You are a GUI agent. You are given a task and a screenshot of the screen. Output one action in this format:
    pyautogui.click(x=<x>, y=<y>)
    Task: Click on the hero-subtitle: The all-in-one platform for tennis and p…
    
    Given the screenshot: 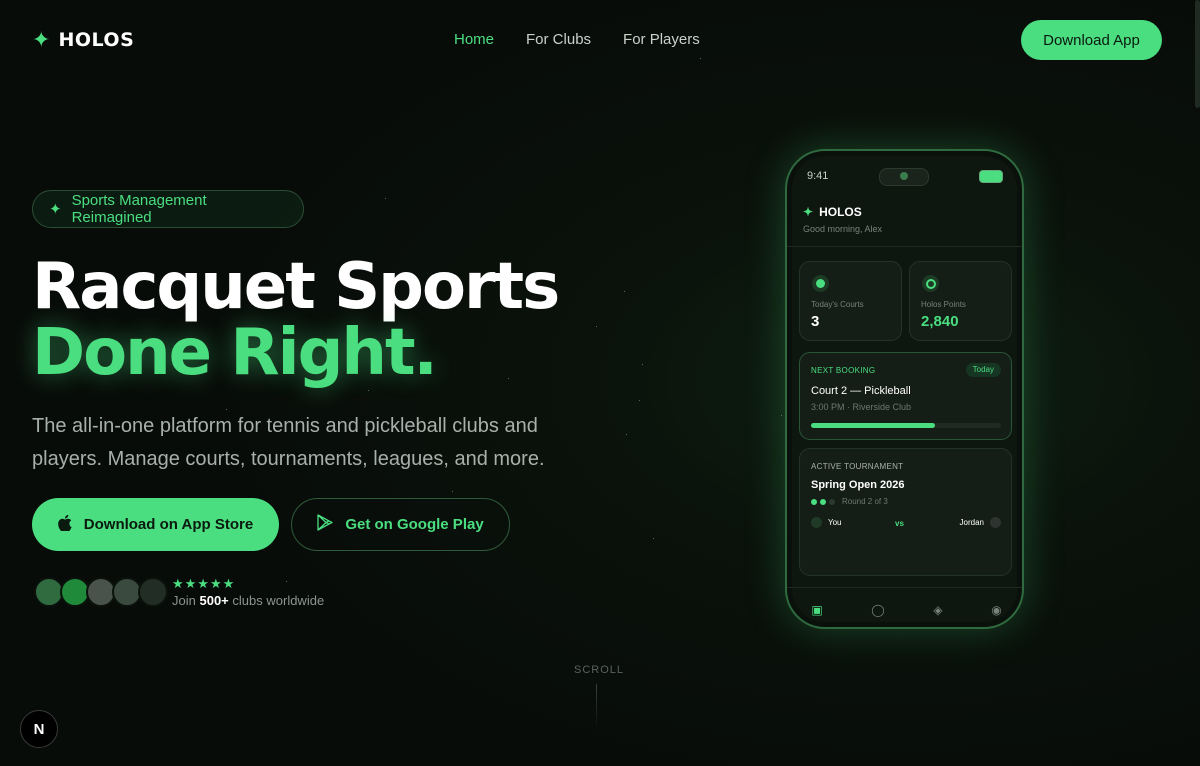 What is the action you would take?
    pyautogui.click(x=288, y=442)
    